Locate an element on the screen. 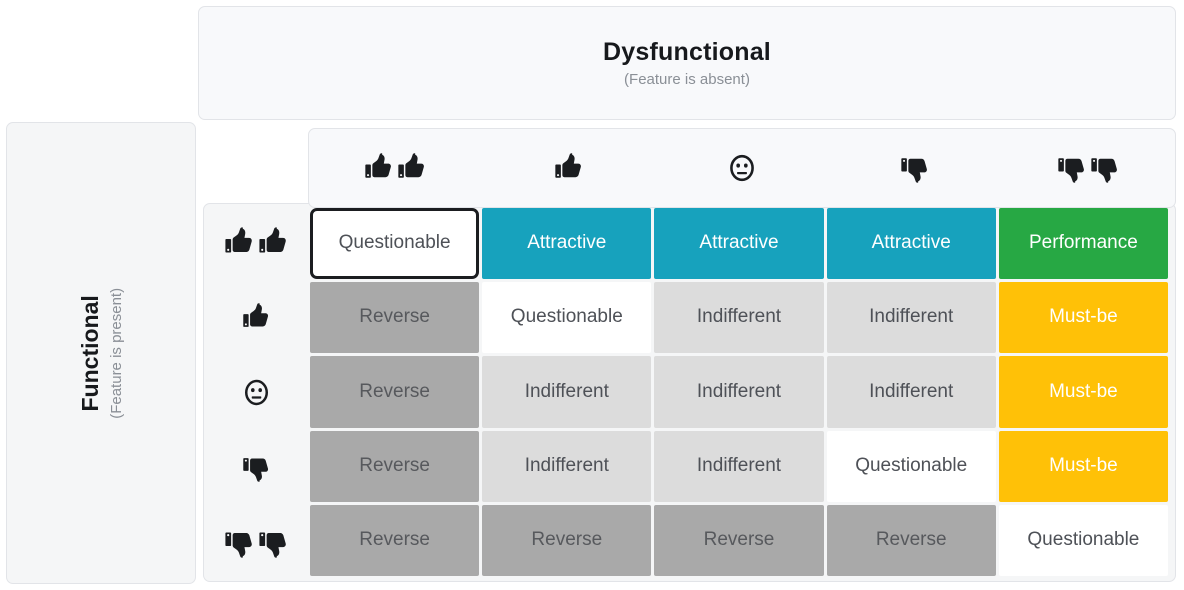 This screenshot has height=590, width=1184. functional-axis-header: Functional (Feature is present) is located at coordinates (101, 353).